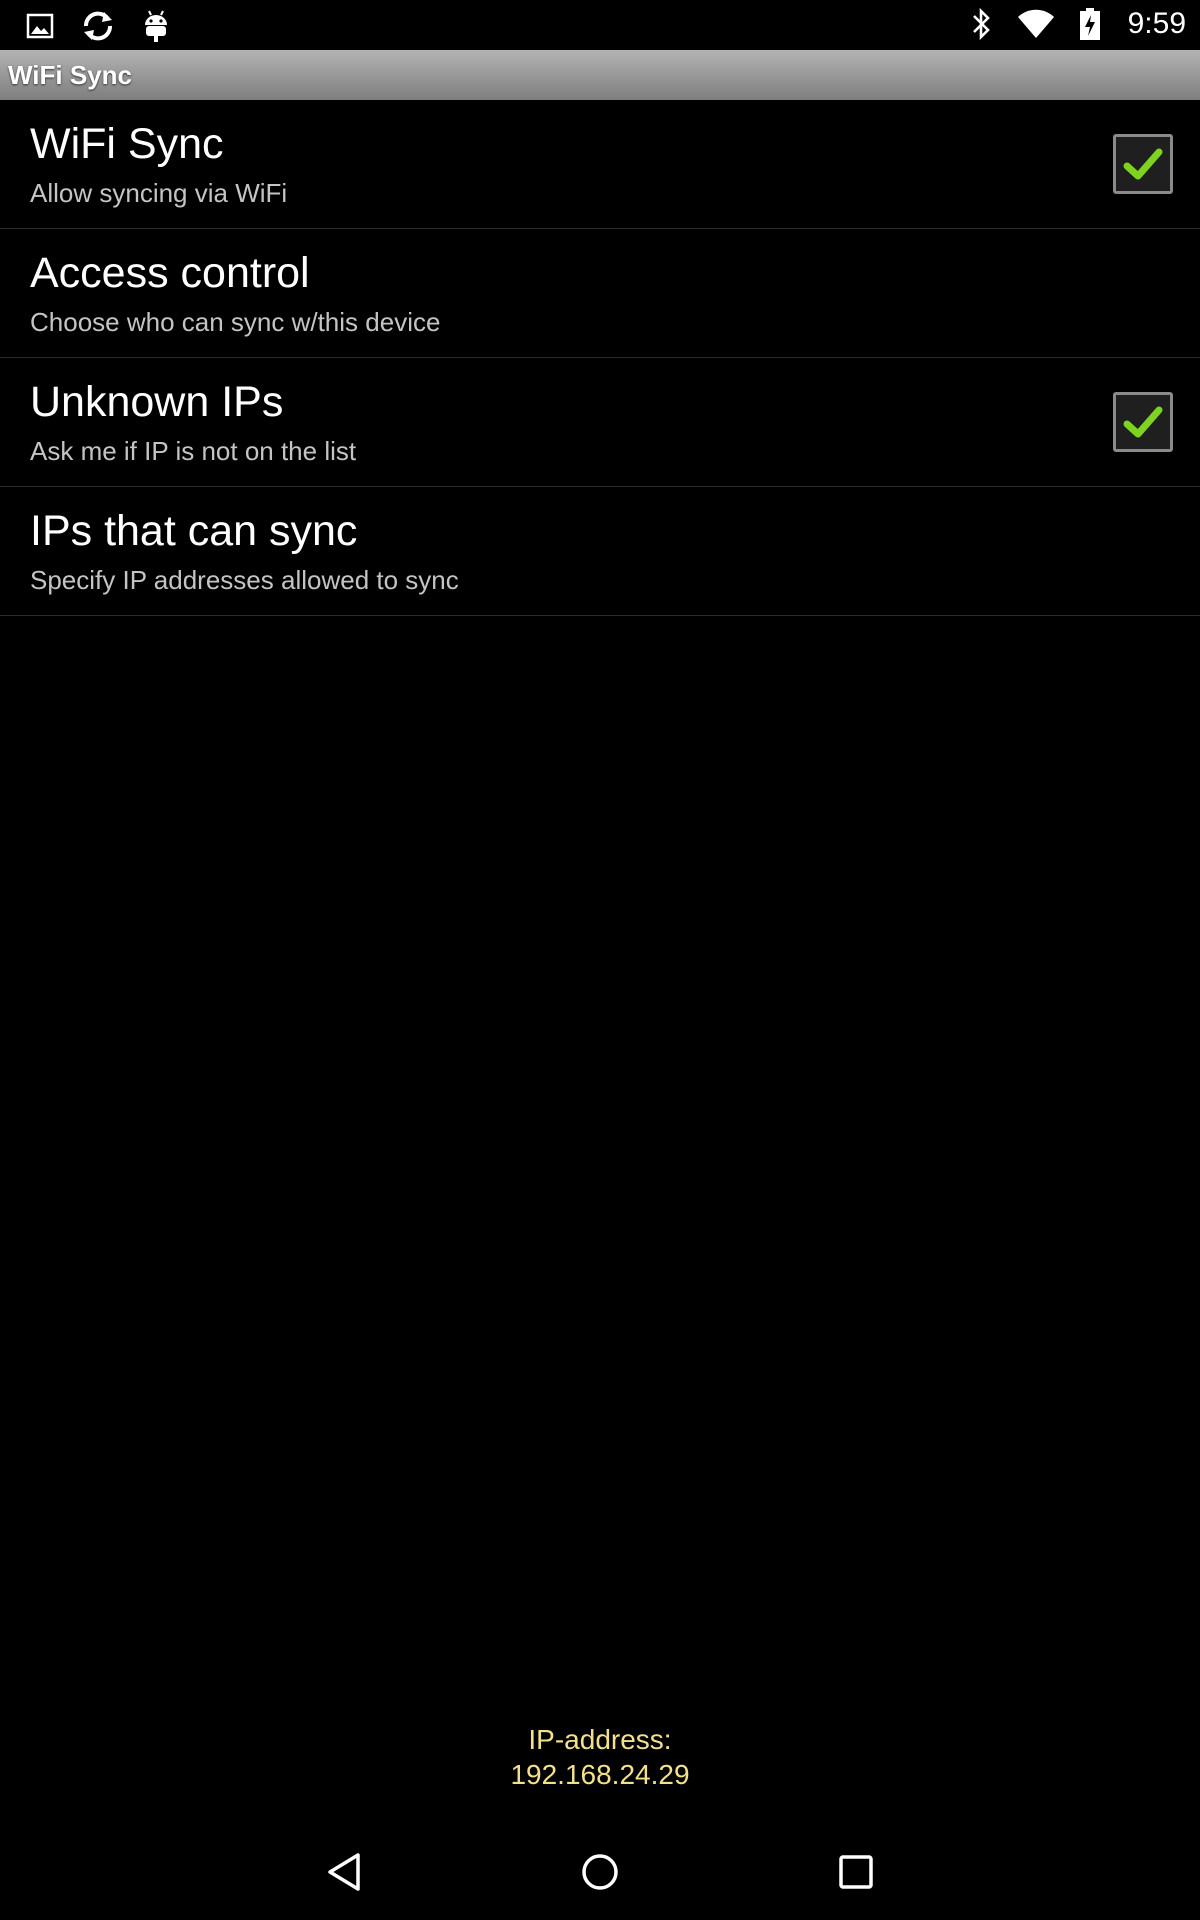  I want to click on pref-title: WiFi Sync, so click(127, 144).